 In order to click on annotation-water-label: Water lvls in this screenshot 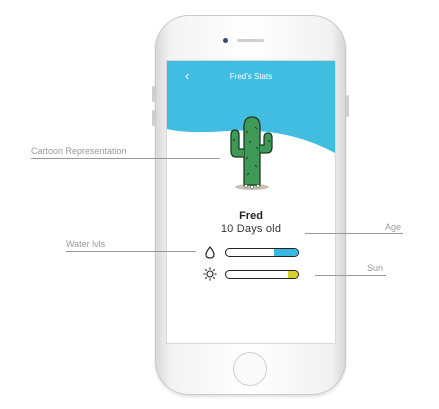, I will do `click(86, 244)`.